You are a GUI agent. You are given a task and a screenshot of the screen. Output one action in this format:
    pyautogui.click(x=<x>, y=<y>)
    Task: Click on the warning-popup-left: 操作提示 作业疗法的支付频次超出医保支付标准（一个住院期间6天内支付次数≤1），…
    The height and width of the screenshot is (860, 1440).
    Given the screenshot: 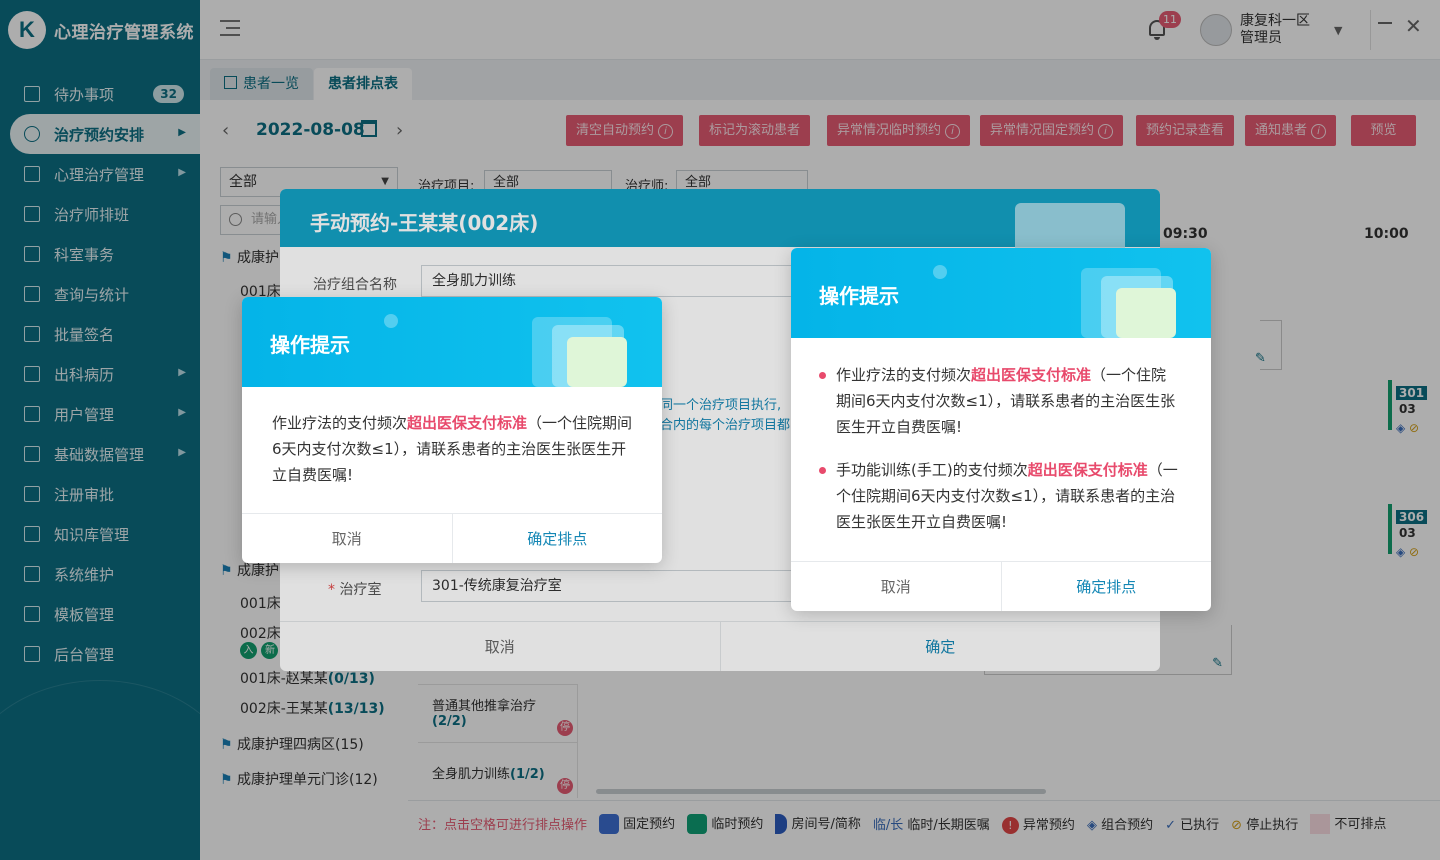 What is the action you would take?
    pyautogui.click(x=452, y=430)
    